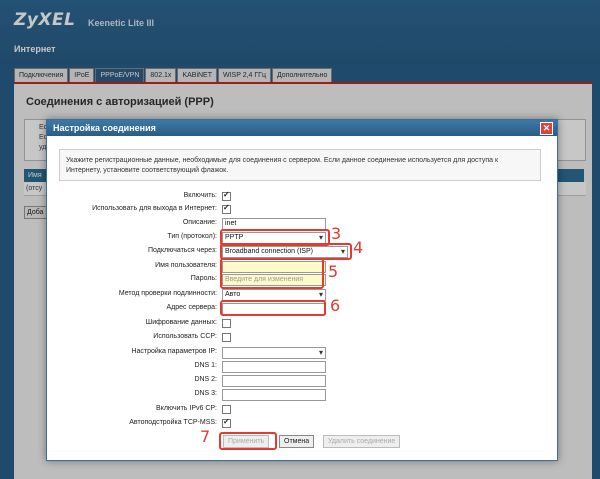  I want to click on dns1-input, so click(274, 367).